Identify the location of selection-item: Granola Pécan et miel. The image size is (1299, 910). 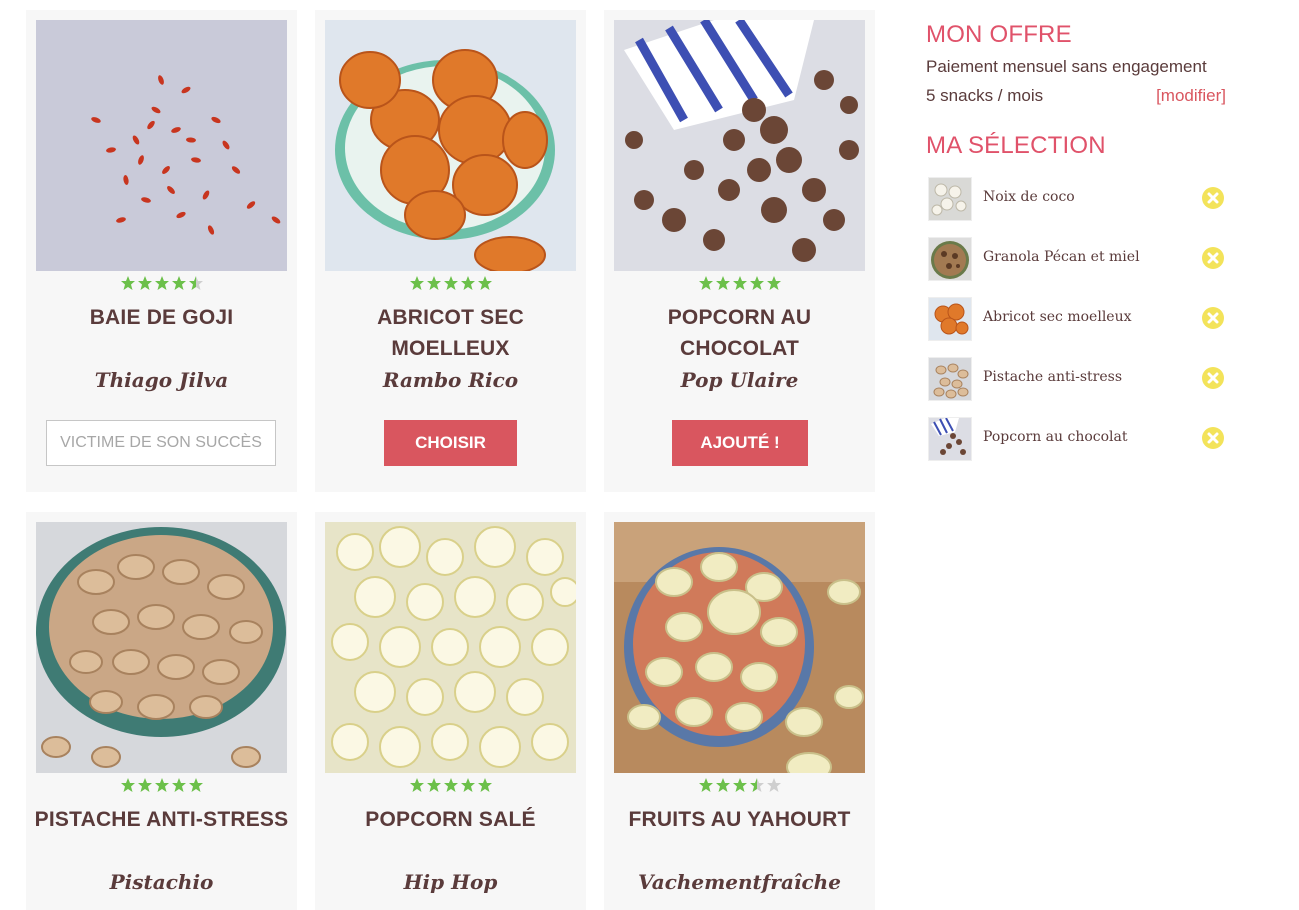
(1076, 259).